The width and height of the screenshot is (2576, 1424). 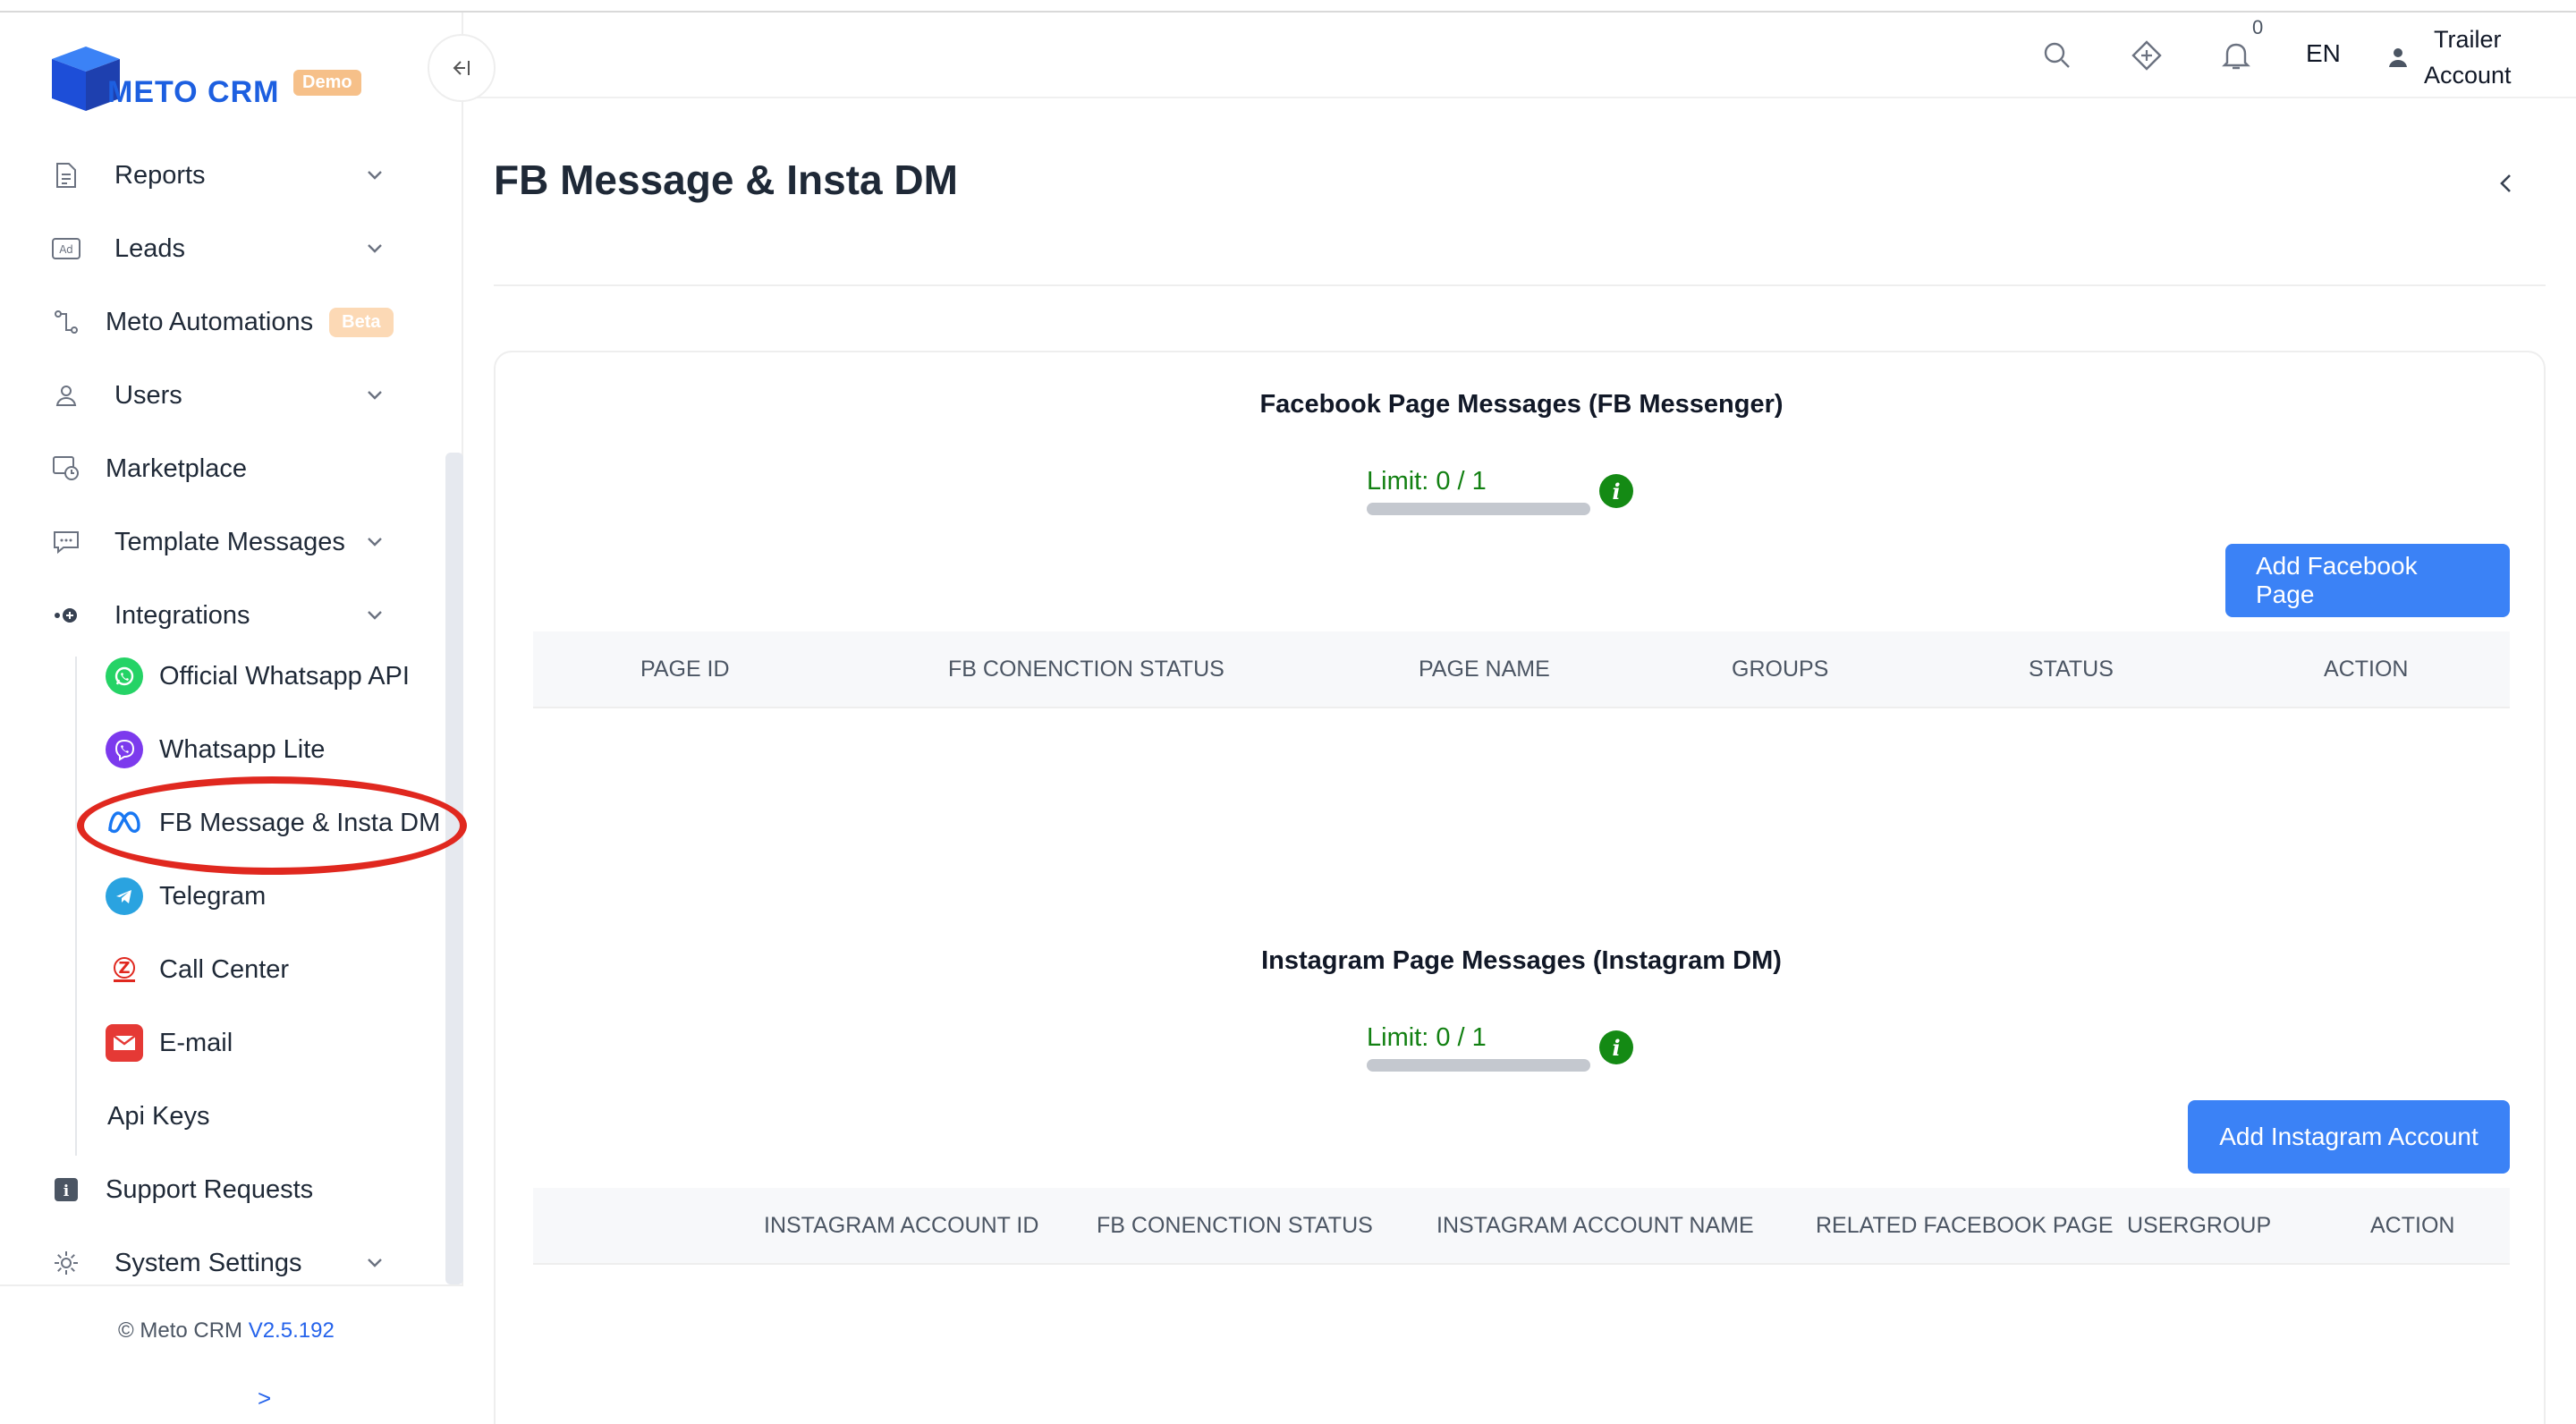 I want to click on brand-logo: METO CRM Demo, so click(x=209, y=77).